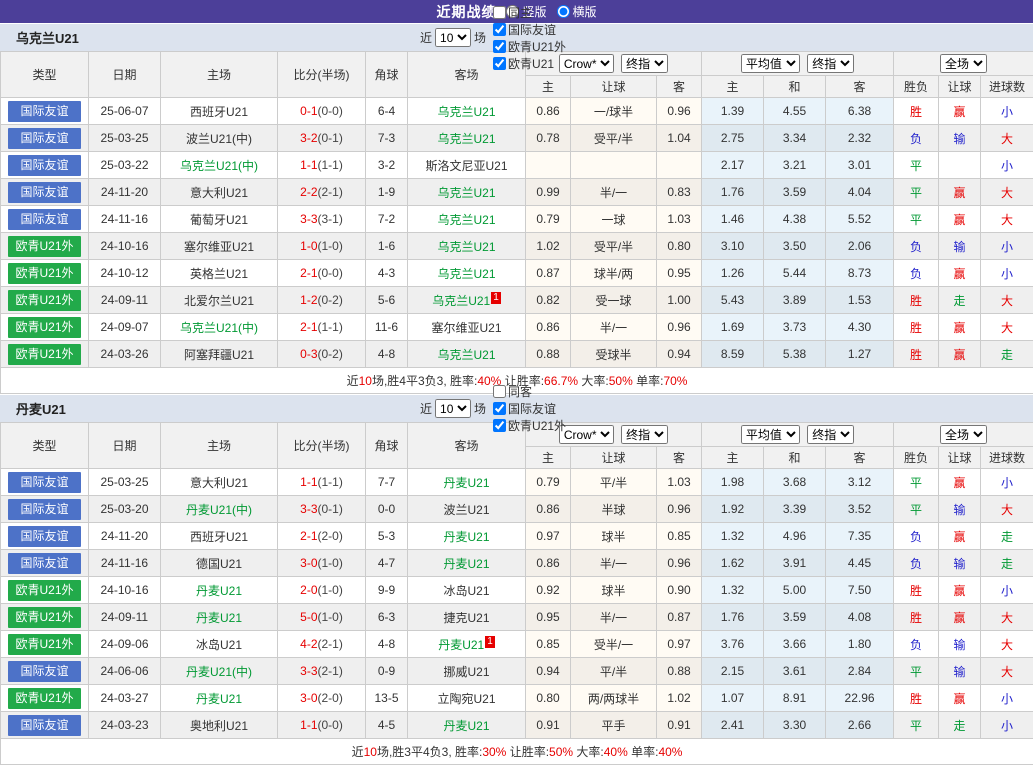 Image resolution: width=1033 pixels, height=765 pixels. I want to click on score-cell: 1-2(0-2), so click(322, 300).